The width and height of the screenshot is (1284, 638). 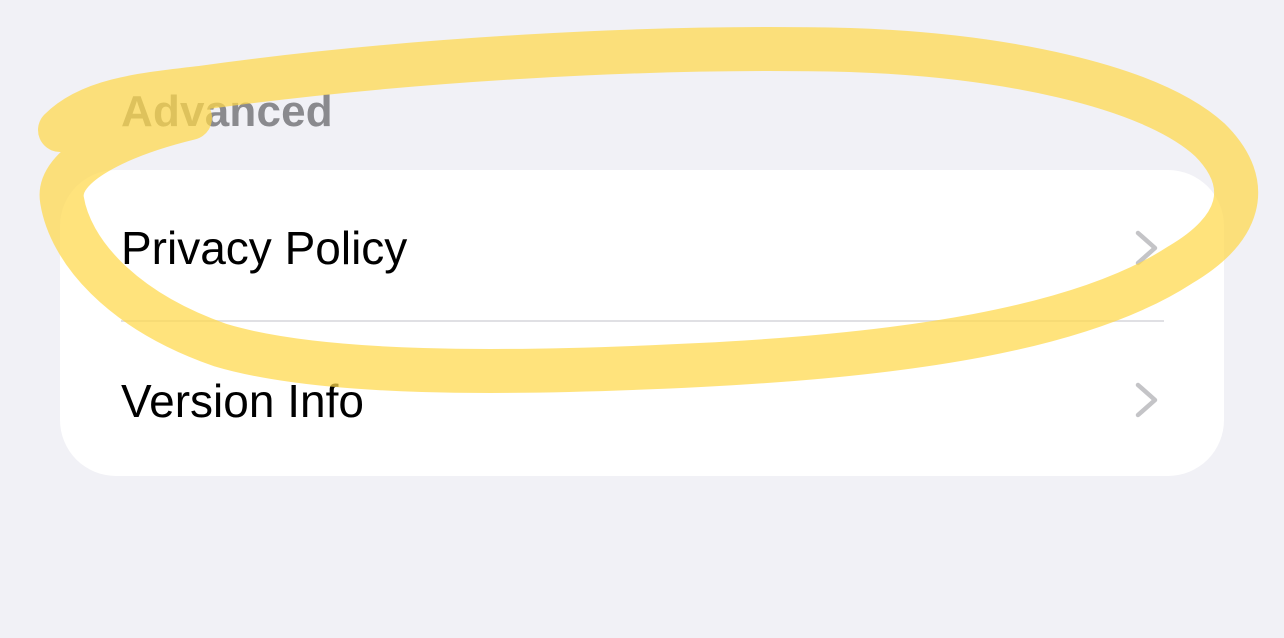 I want to click on row-label-privacy-policy: Privacy Policy, so click(x=264, y=248).